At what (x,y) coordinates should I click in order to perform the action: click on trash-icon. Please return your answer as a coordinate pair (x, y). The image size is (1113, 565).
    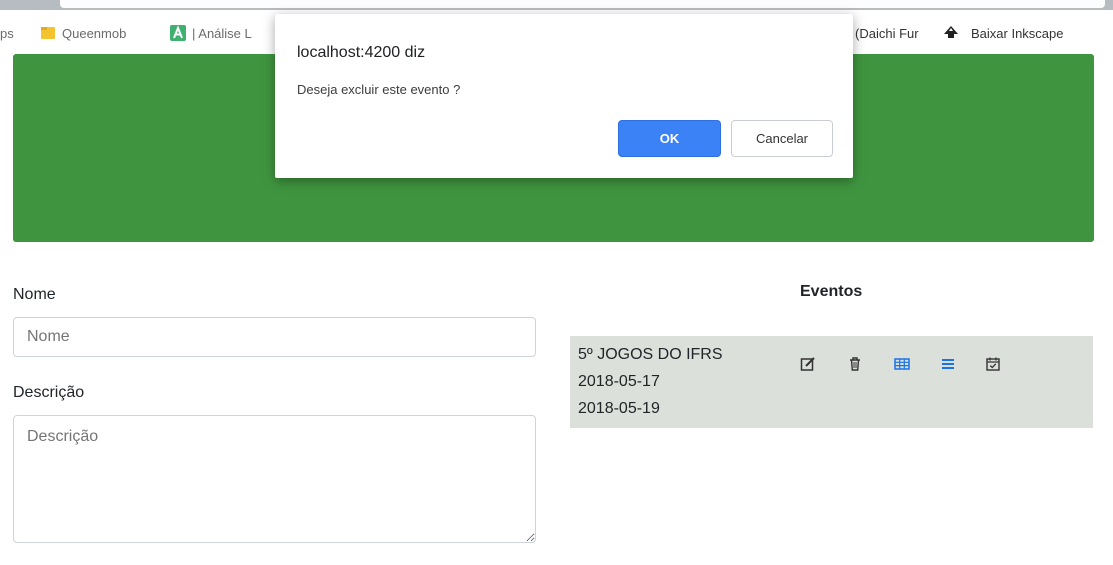
    Looking at the image, I should click on (855, 364).